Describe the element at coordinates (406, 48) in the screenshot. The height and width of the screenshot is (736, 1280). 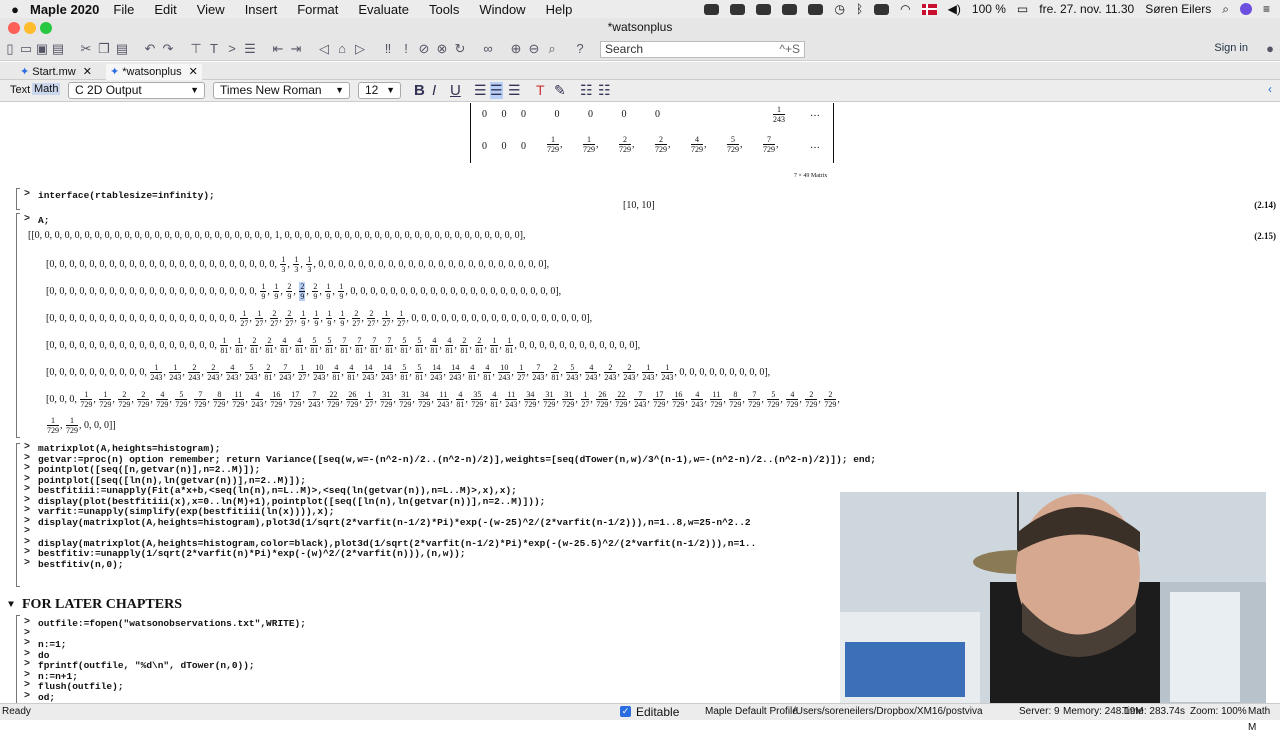
I see `execute-icon: !` at that location.